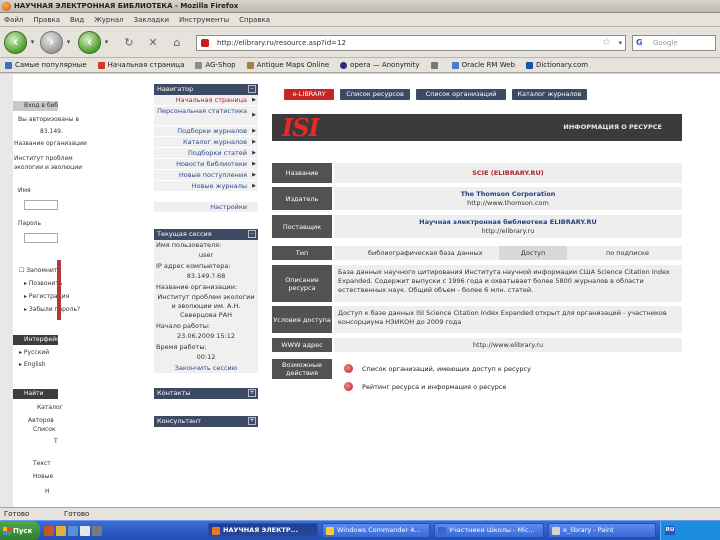 This screenshot has width=720, height=540. What do you see at coordinates (46, 20) in the screenshot?
I see `menu-edit: Правка` at bounding box center [46, 20].